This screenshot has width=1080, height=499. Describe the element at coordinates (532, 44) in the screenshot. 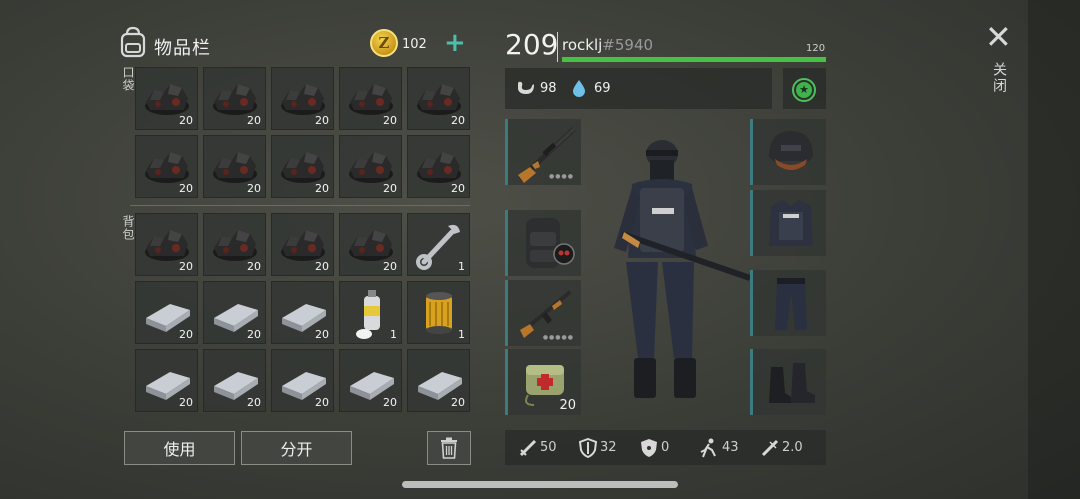

I see `player-level: 209` at that location.